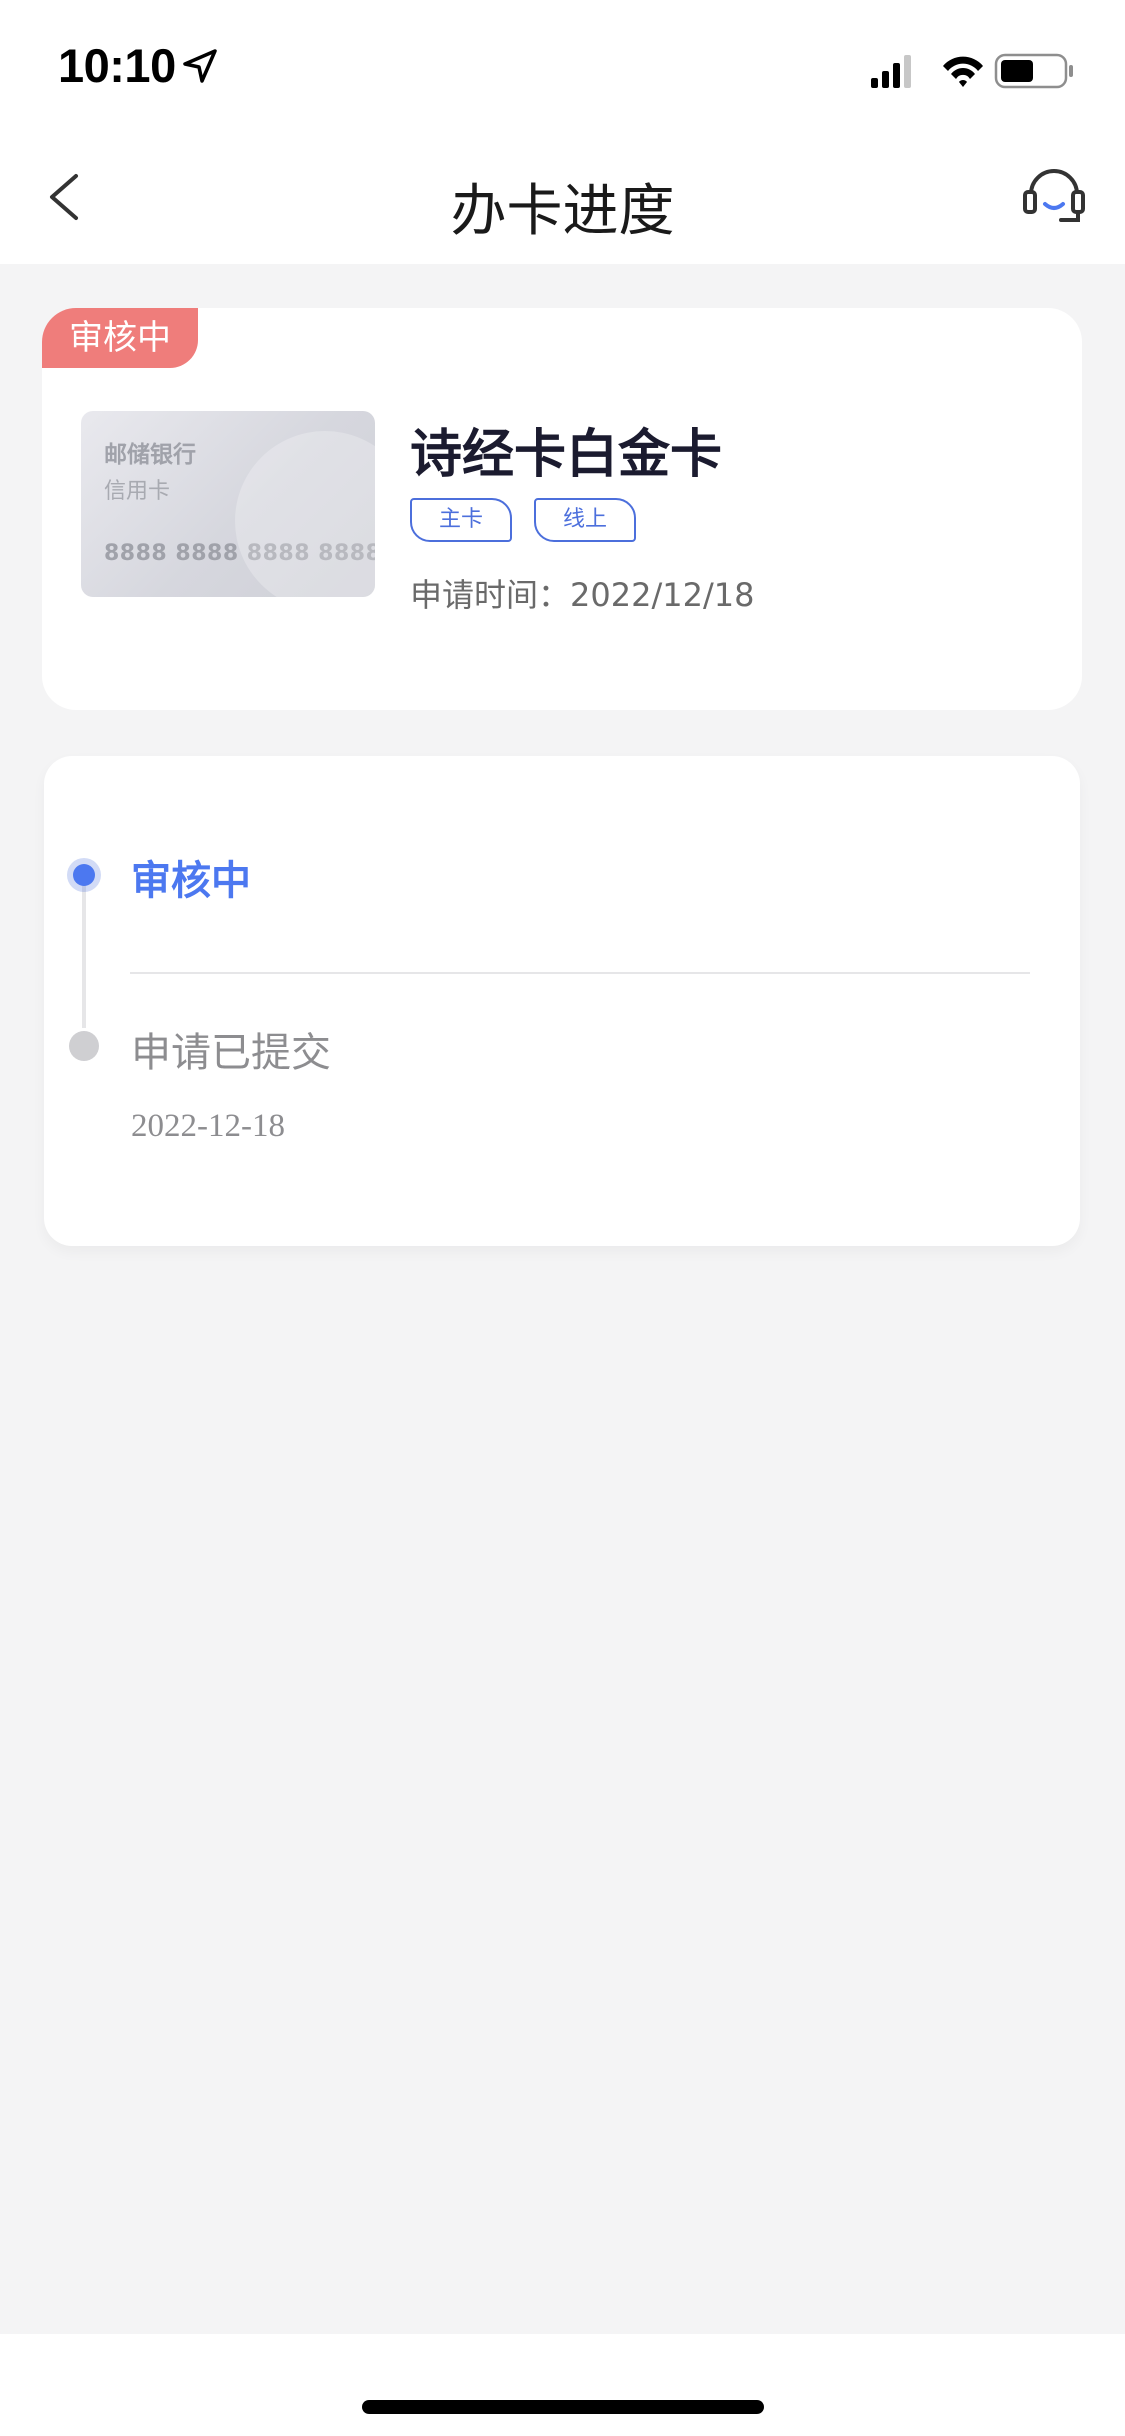 The image size is (1125, 2436). What do you see at coordinates (585, 520) in the screenshot?
I see `tag-online: 线上` at bounding box center [585, 520].